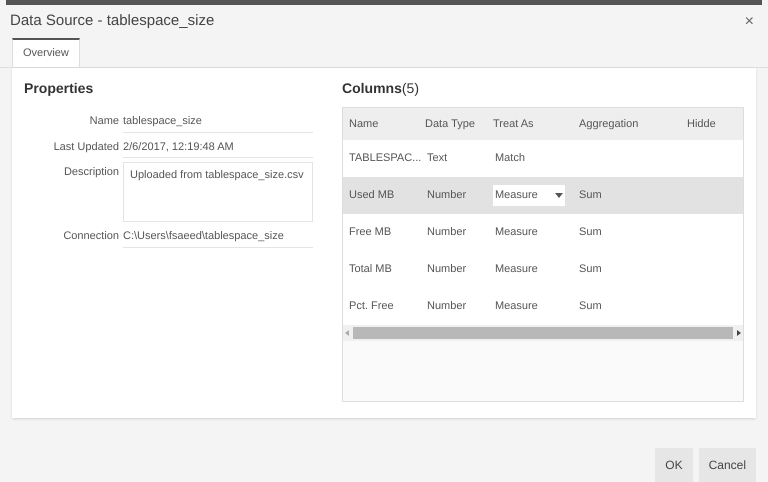 This screenshot has height=482, width=768. Describe the element at coordinates (674, 465) in the screenshot. I see `ok-button: OK` at that location.